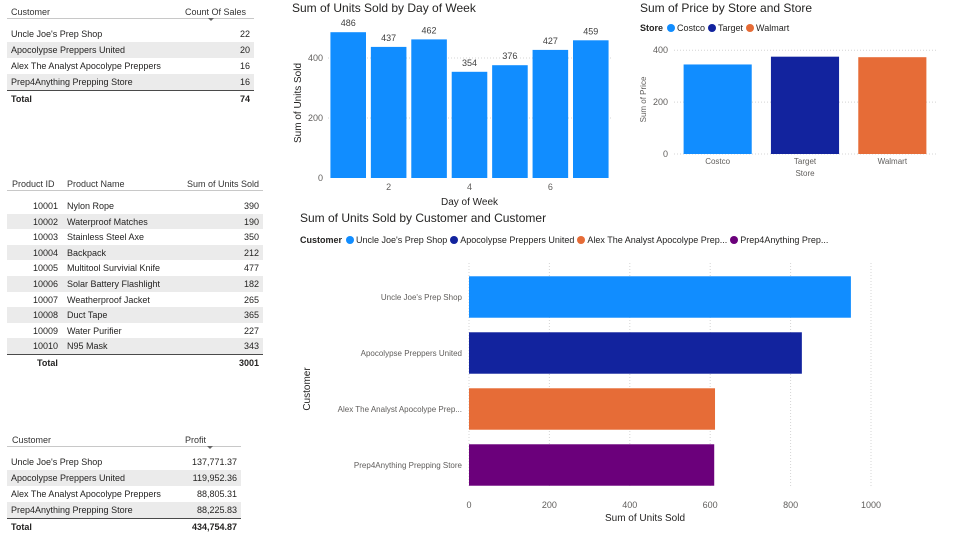 Image resolution: width=954 pixels, height=535 pixels. I want to click on table-row: Uncle Joe's Prep Shop 22, so click(130, 34).